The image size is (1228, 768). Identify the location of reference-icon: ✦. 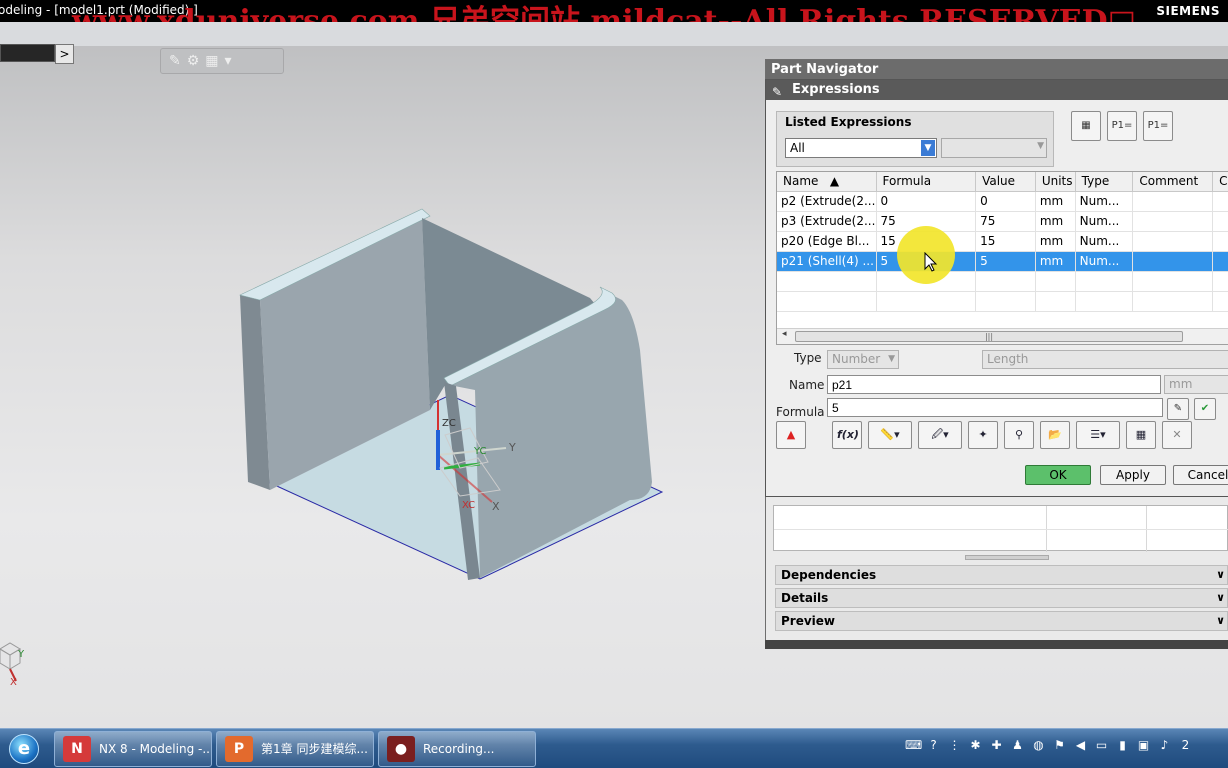
(983, 435).